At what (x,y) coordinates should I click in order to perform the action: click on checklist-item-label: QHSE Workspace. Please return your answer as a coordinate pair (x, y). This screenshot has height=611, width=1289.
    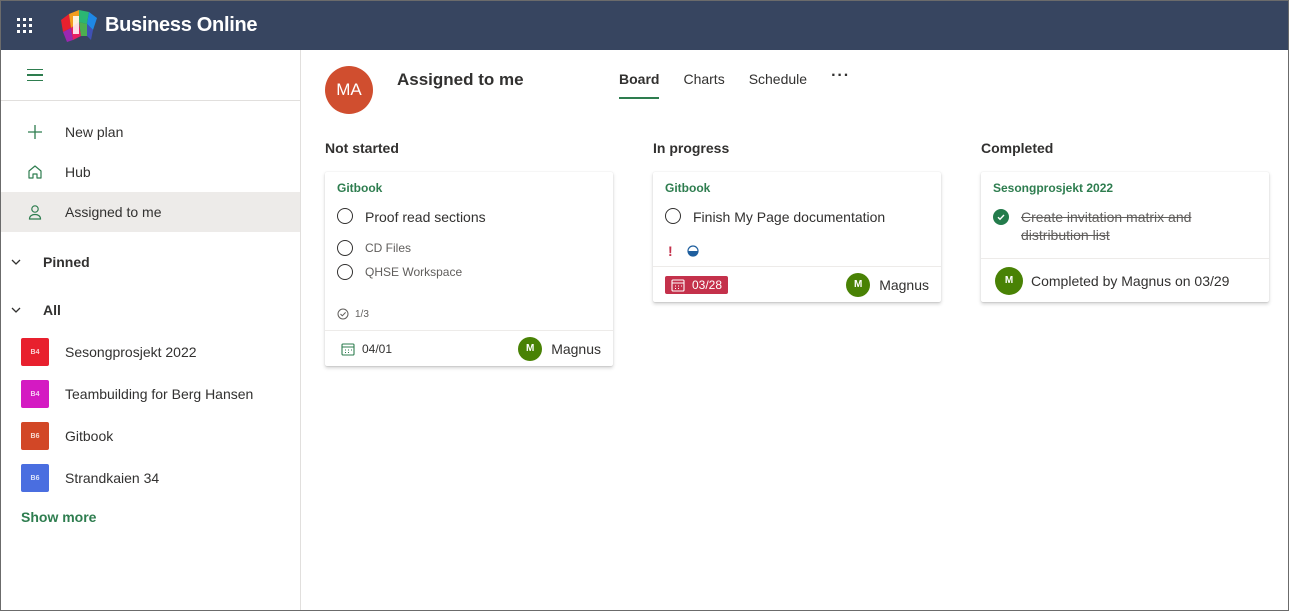
    Looking at the image, I should click on (414, 272).